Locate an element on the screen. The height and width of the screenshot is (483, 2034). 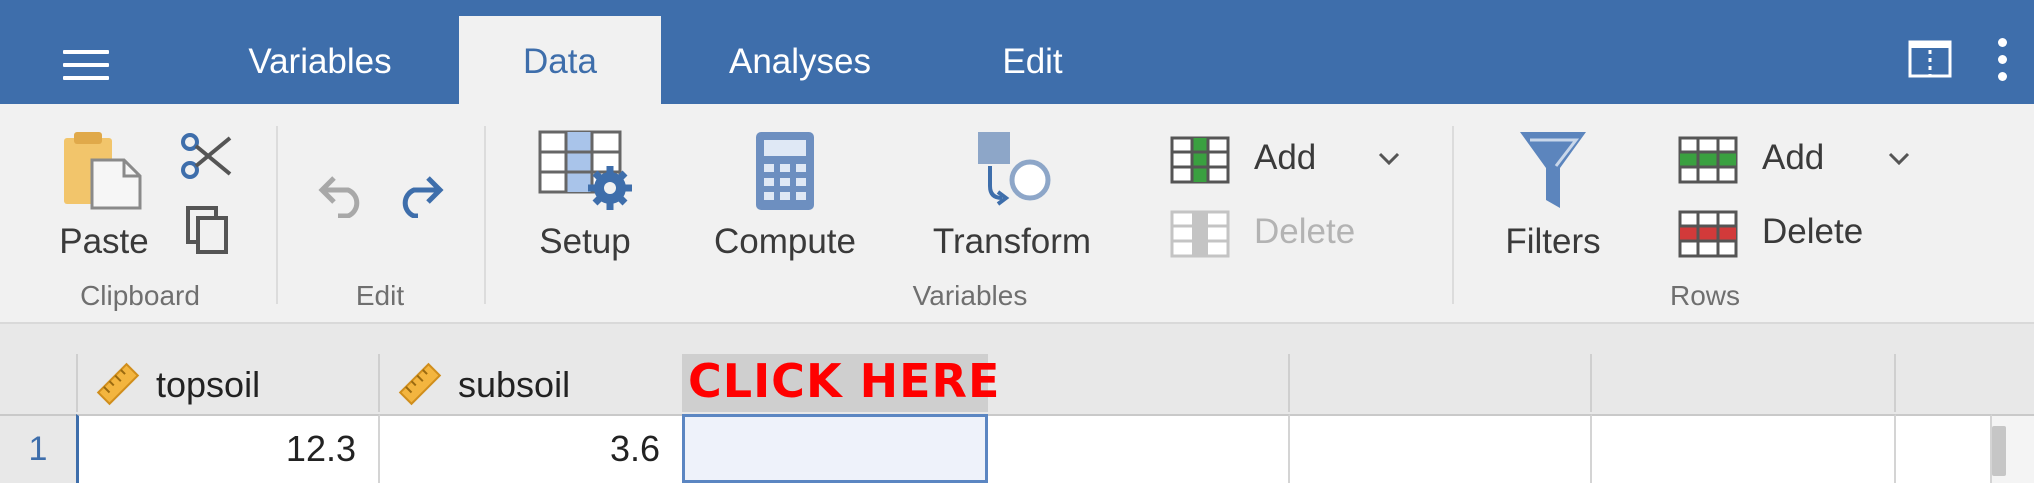
tab-variables: Variables is located at coordinates (320, 60).